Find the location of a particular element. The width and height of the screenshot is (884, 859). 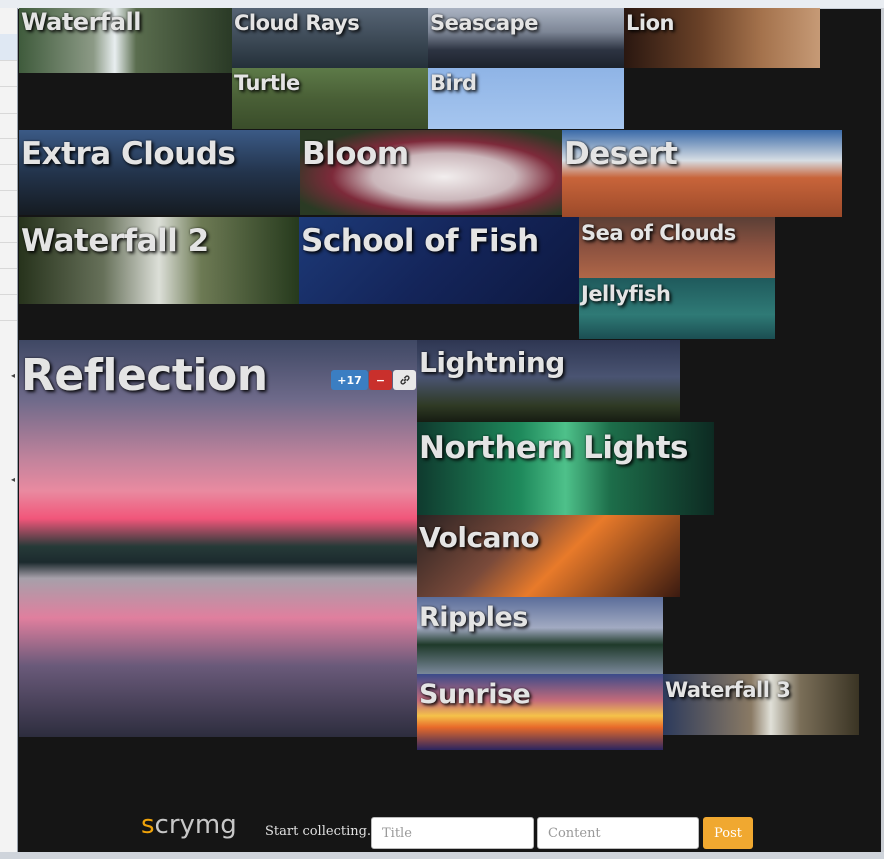

tile-title: Sea of Clouds is located at coordinates (658, 233).